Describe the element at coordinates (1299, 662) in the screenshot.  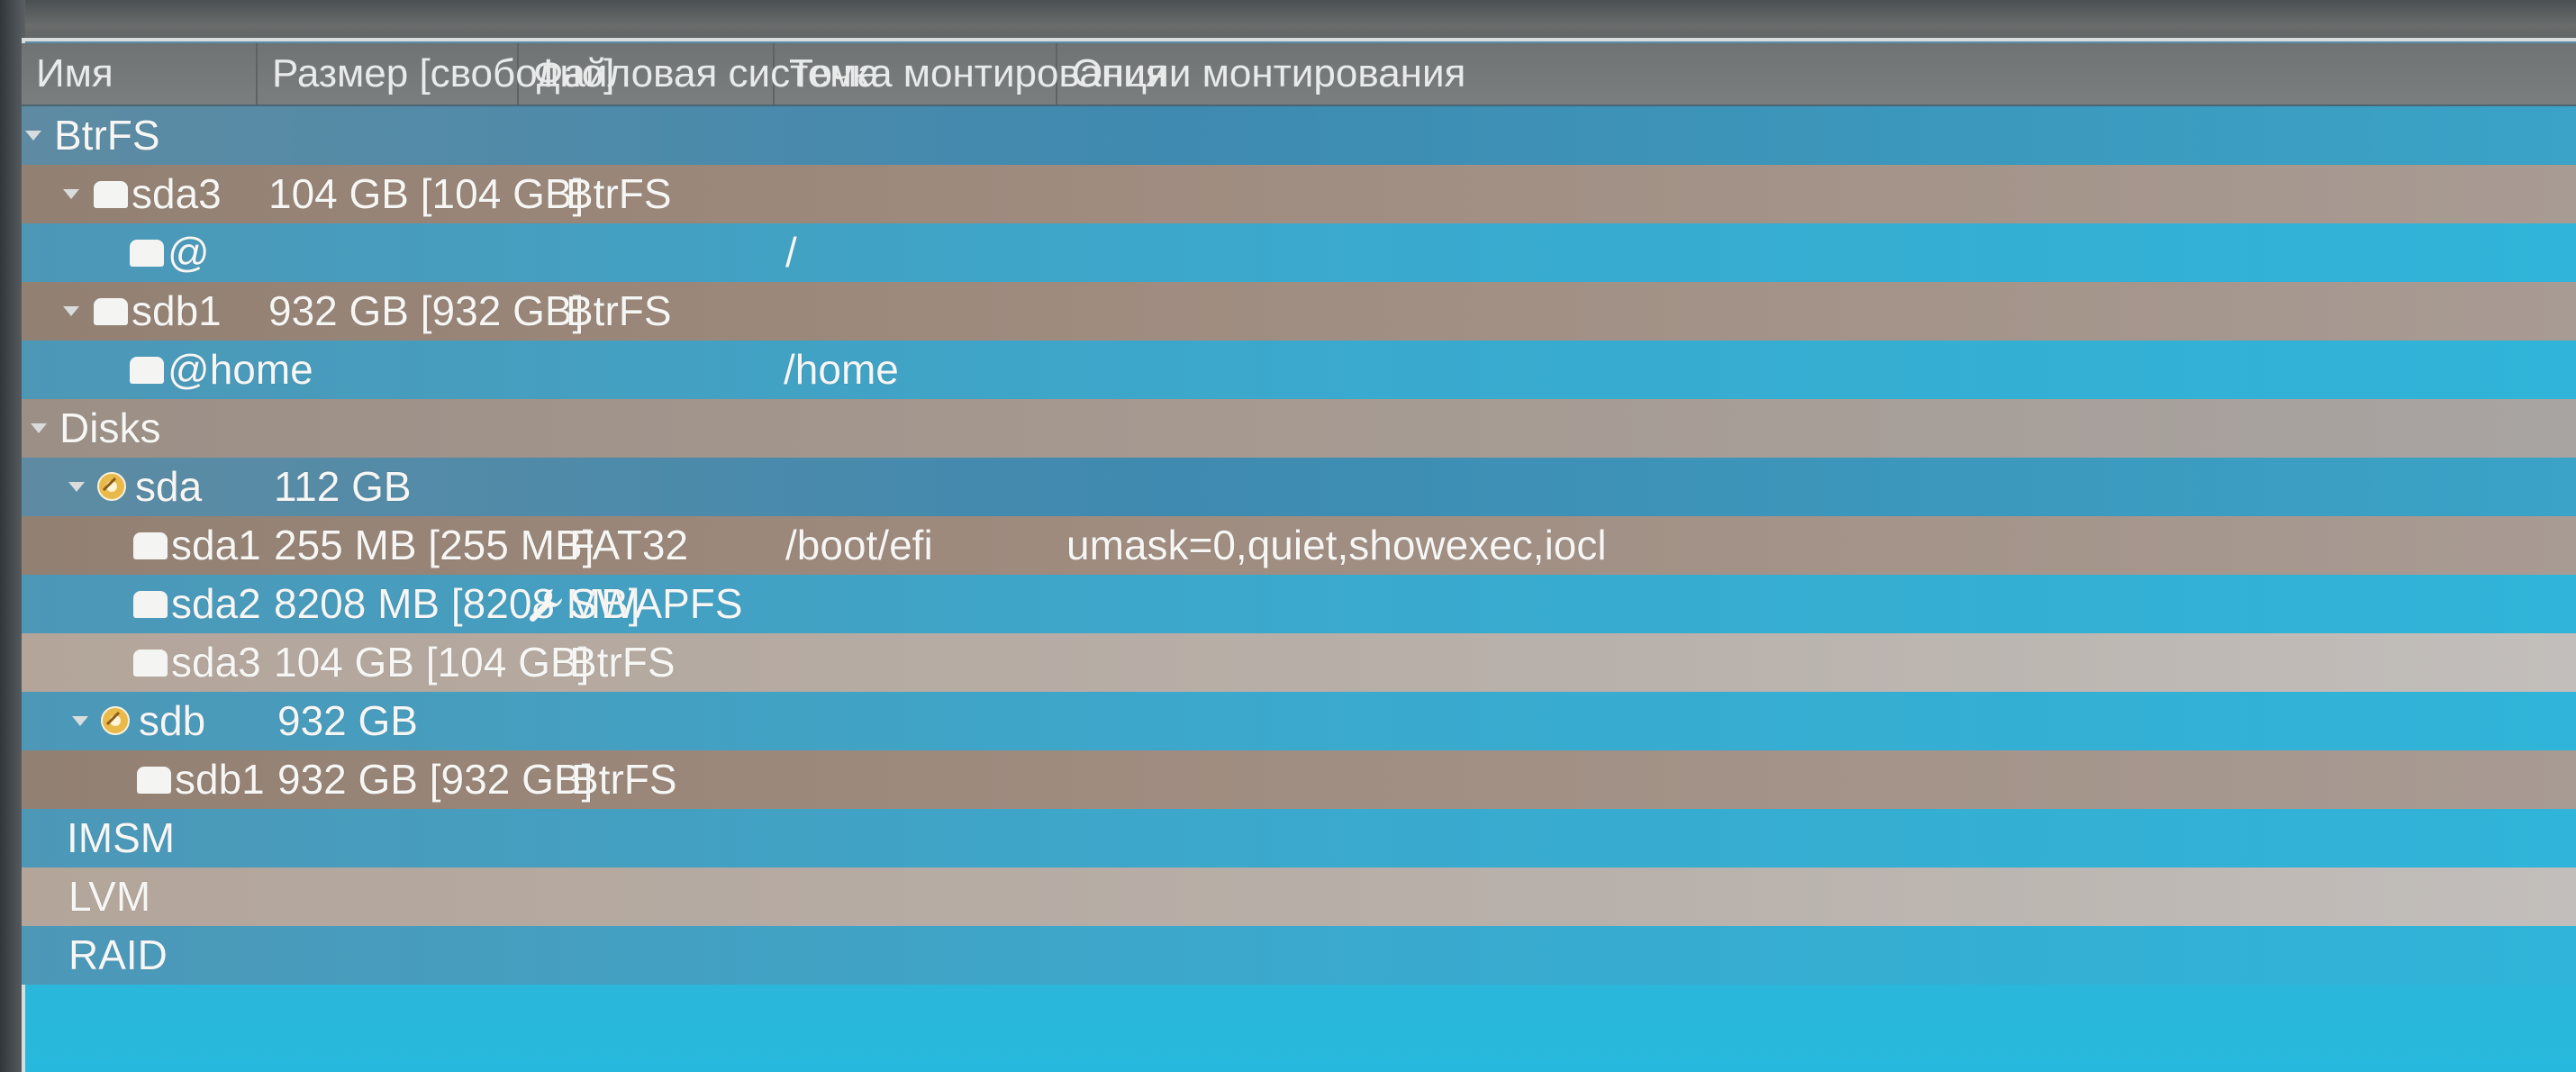
I see `tree-row-sda3: sda3 104 GB [104 GB] BtrFS` at that location.